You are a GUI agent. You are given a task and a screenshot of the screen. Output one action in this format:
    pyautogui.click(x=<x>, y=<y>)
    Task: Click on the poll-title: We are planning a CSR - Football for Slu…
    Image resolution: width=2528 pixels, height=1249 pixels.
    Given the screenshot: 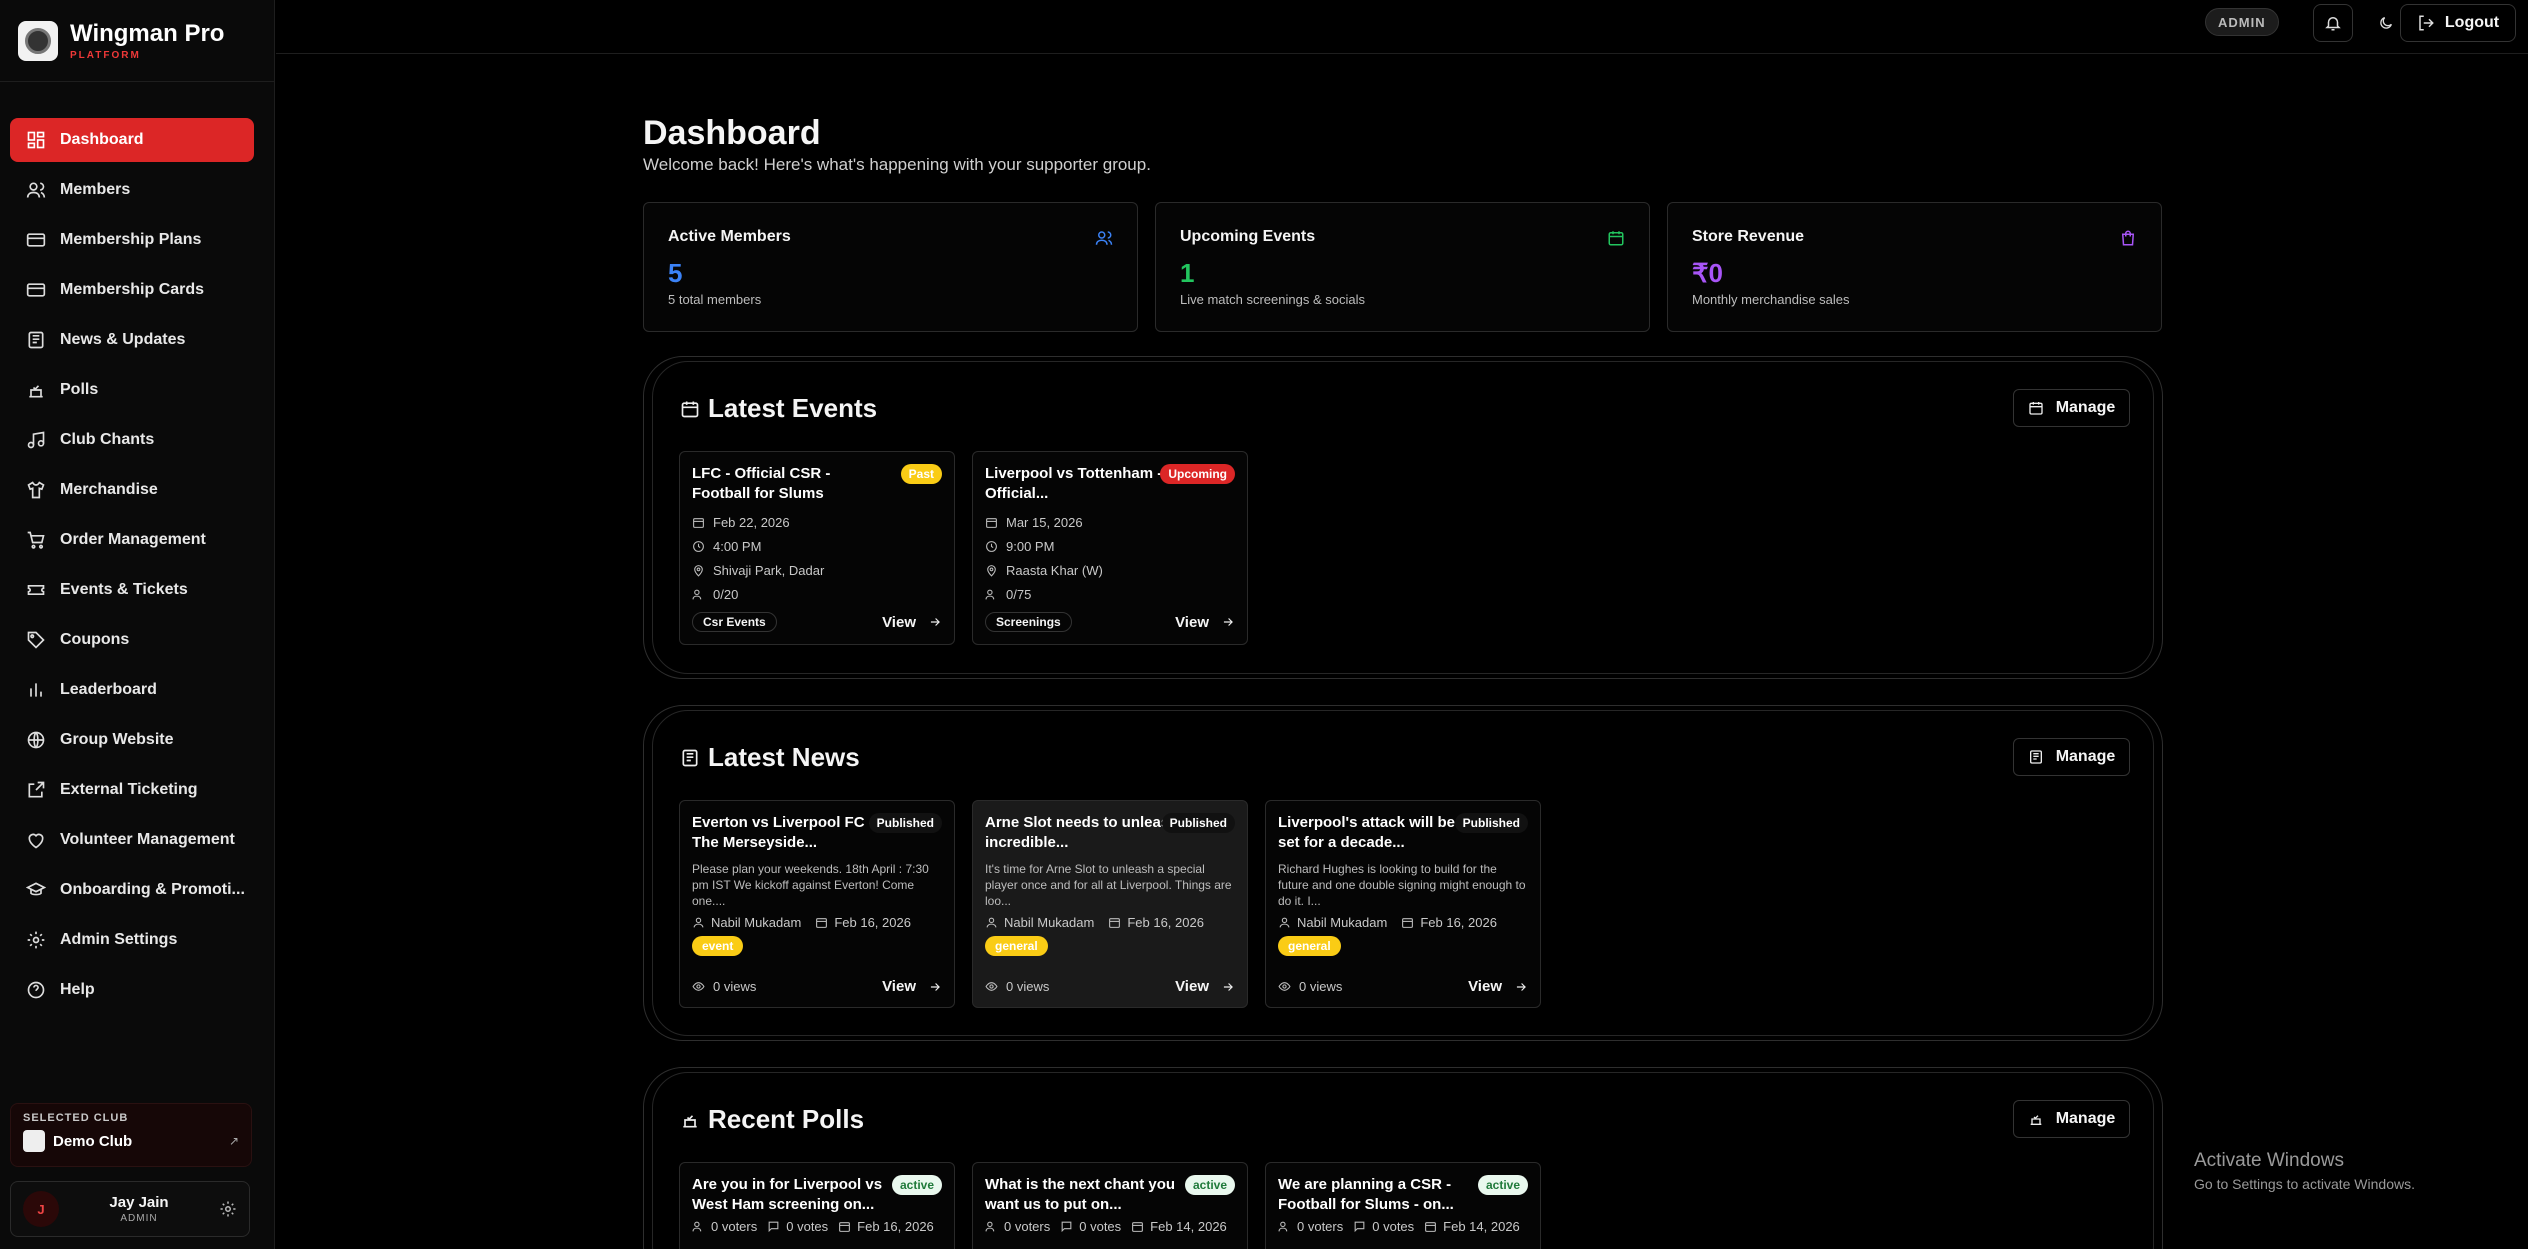 What is the action you would take?
    pyautogui.click(x=1366, y=1194)
    